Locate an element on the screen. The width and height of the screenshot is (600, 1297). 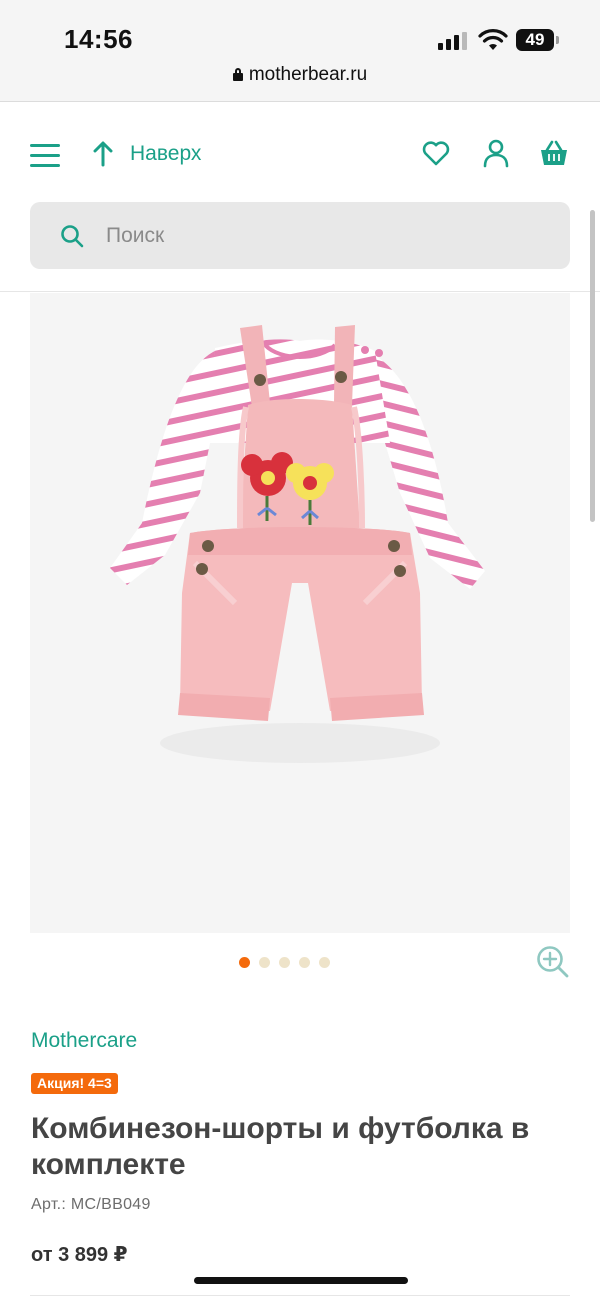
product-price: от 3 899 ₽ is located at coordinates (79, 1255).